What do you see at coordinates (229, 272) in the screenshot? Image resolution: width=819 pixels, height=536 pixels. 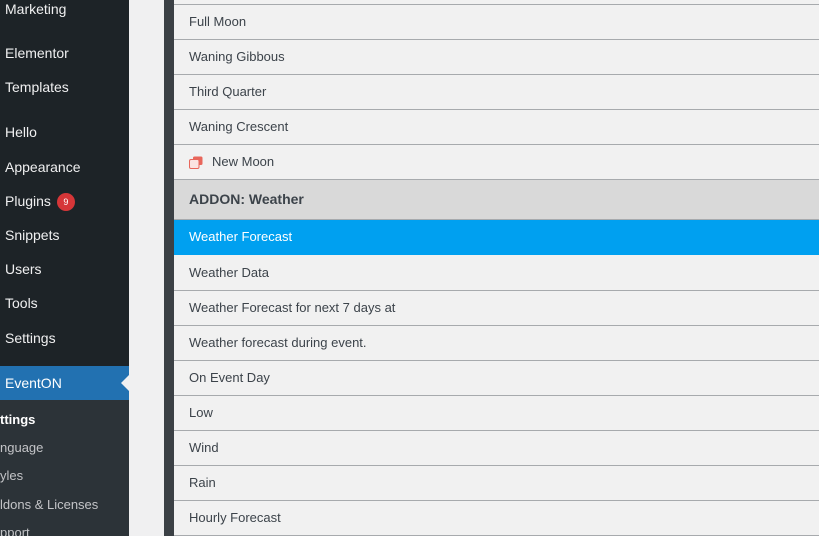 I see `list-item-label: Weather Data` at bounding box center [229, 272].